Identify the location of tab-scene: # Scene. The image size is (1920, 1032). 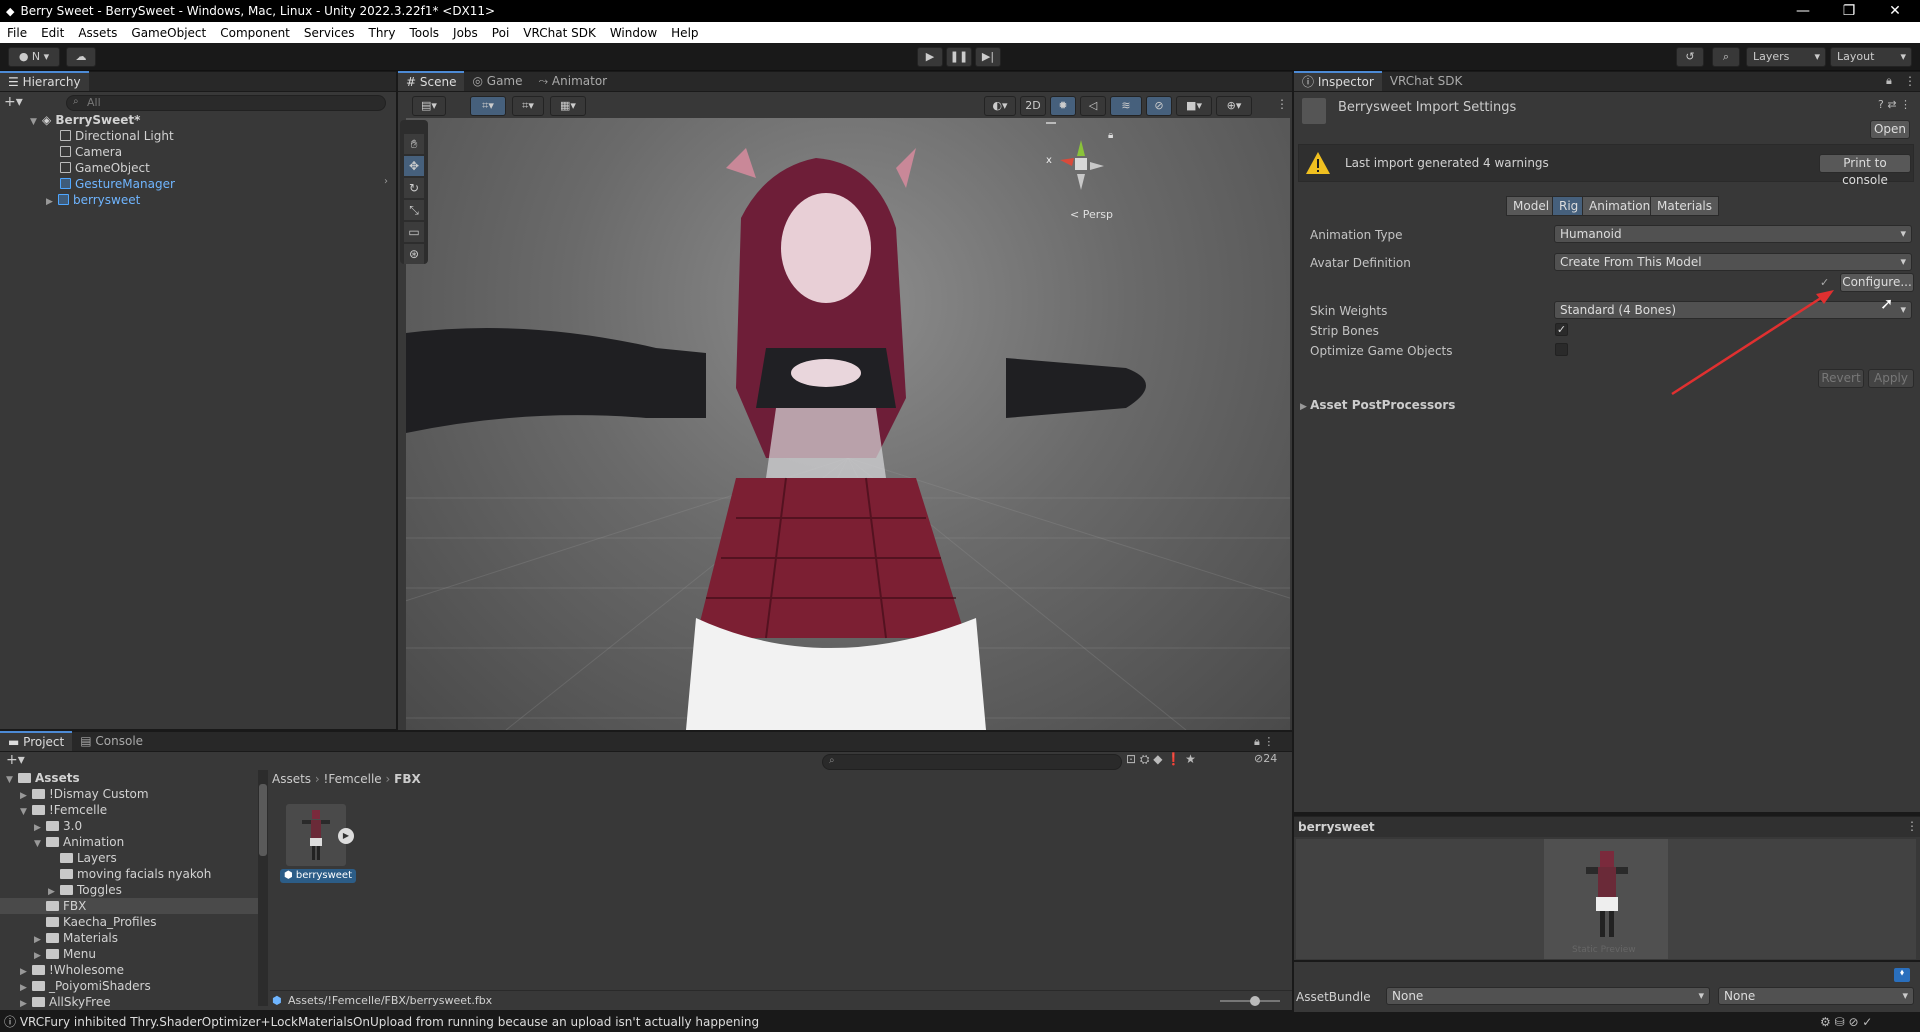
(431, 81).